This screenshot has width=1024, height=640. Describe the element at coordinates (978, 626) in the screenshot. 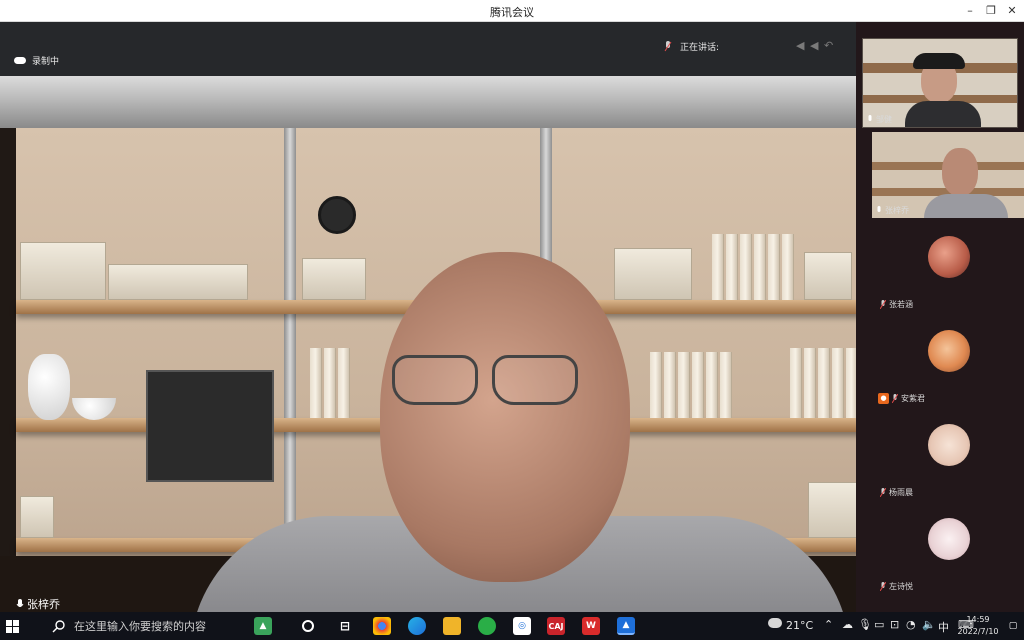

I see `taskbar-clock: 14:59 2022/7/10` at that location.